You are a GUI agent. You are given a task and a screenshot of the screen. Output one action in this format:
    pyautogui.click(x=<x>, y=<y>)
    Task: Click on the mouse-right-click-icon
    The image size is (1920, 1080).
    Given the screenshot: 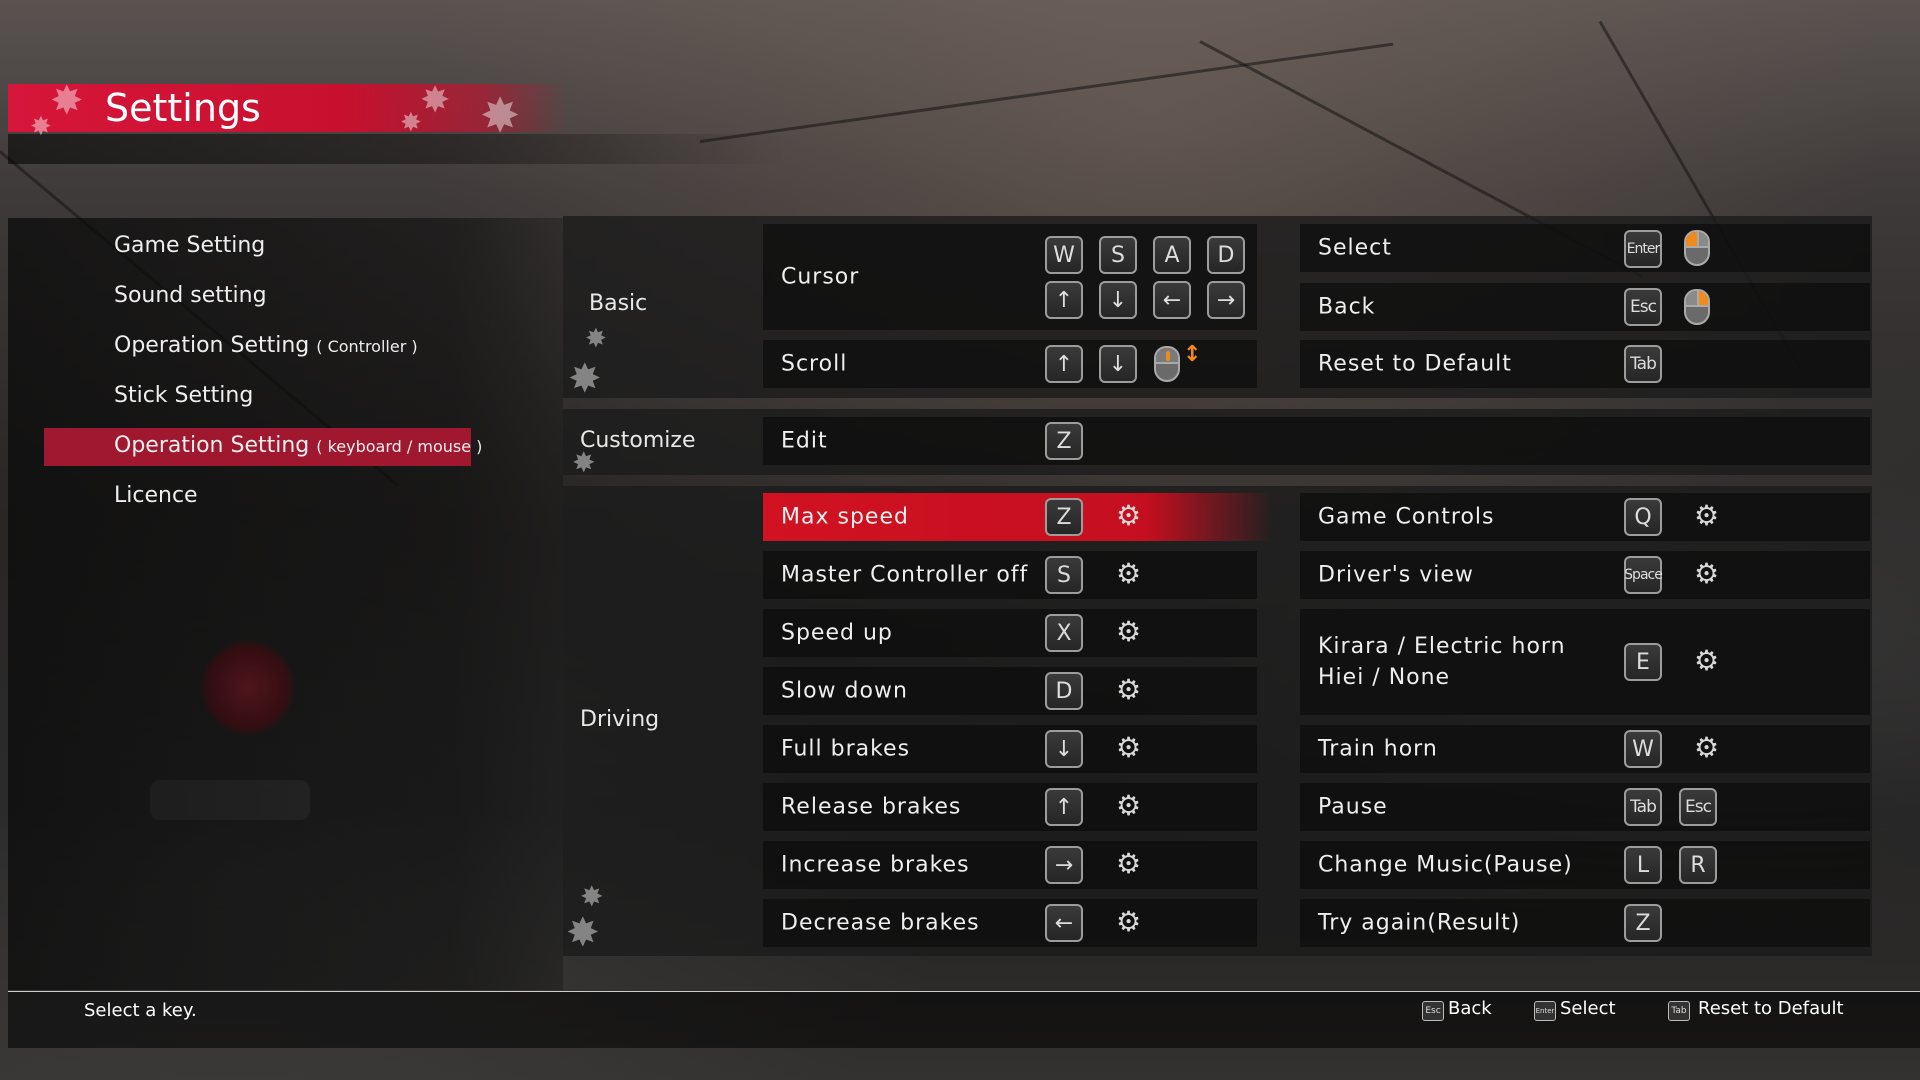 What is the action you would take?
    pyautogui.click(x=1697, y=307)
    